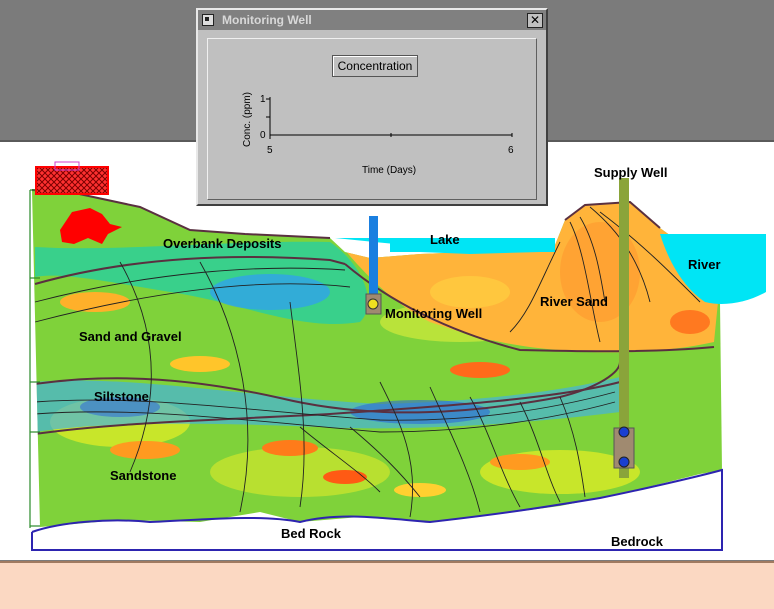 The width and height of the screenshot is (774, 609). What do you see at coordinates (445, 239) in the screenshot?
I see `label-lake: Lake` at bounding box center [445, 239].